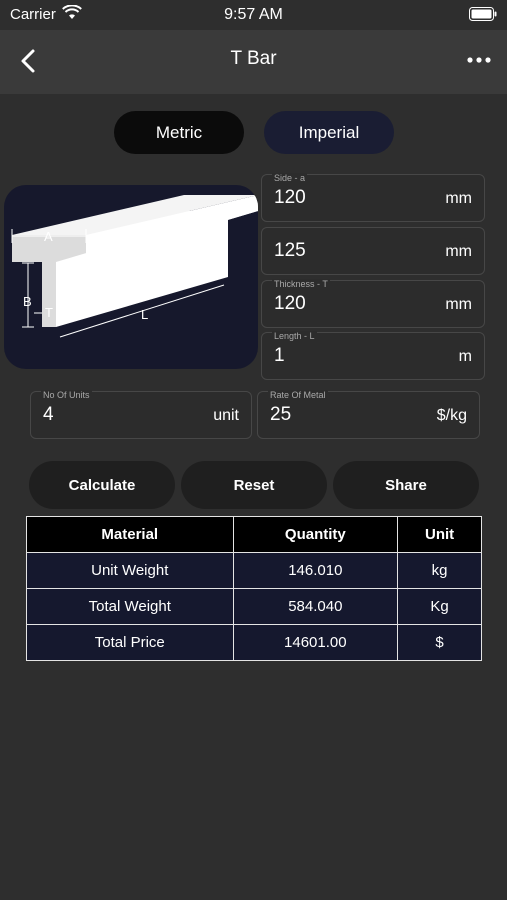  Describe the element at coordinates (226, 415) in the screenshot. I see `units-unit: unit` at that location.